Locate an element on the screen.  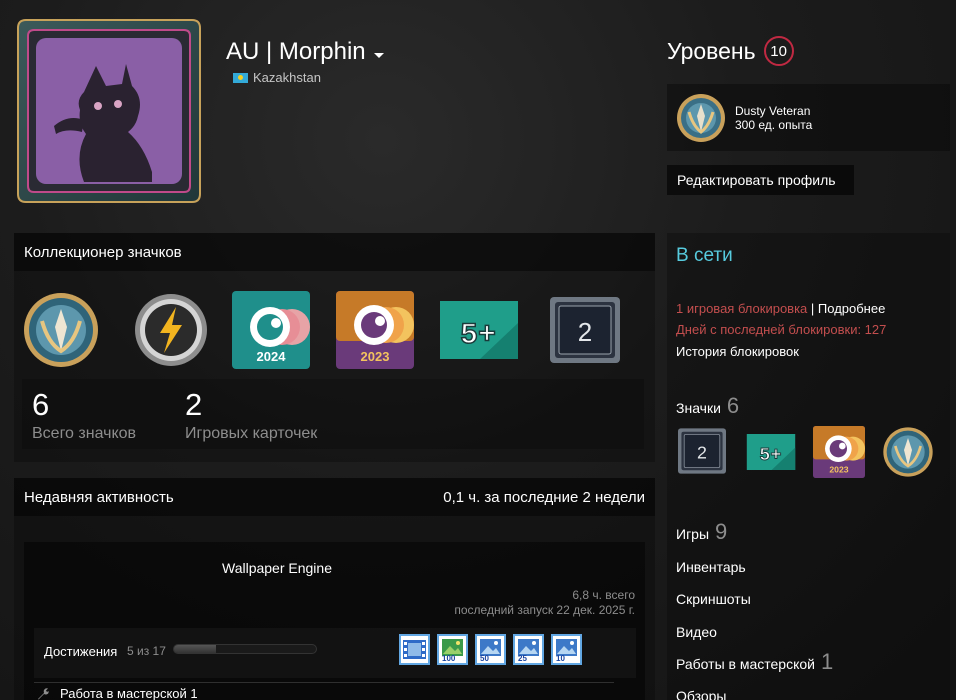
player-name-text: AU | Morphin is located at coordinates (296, 51).